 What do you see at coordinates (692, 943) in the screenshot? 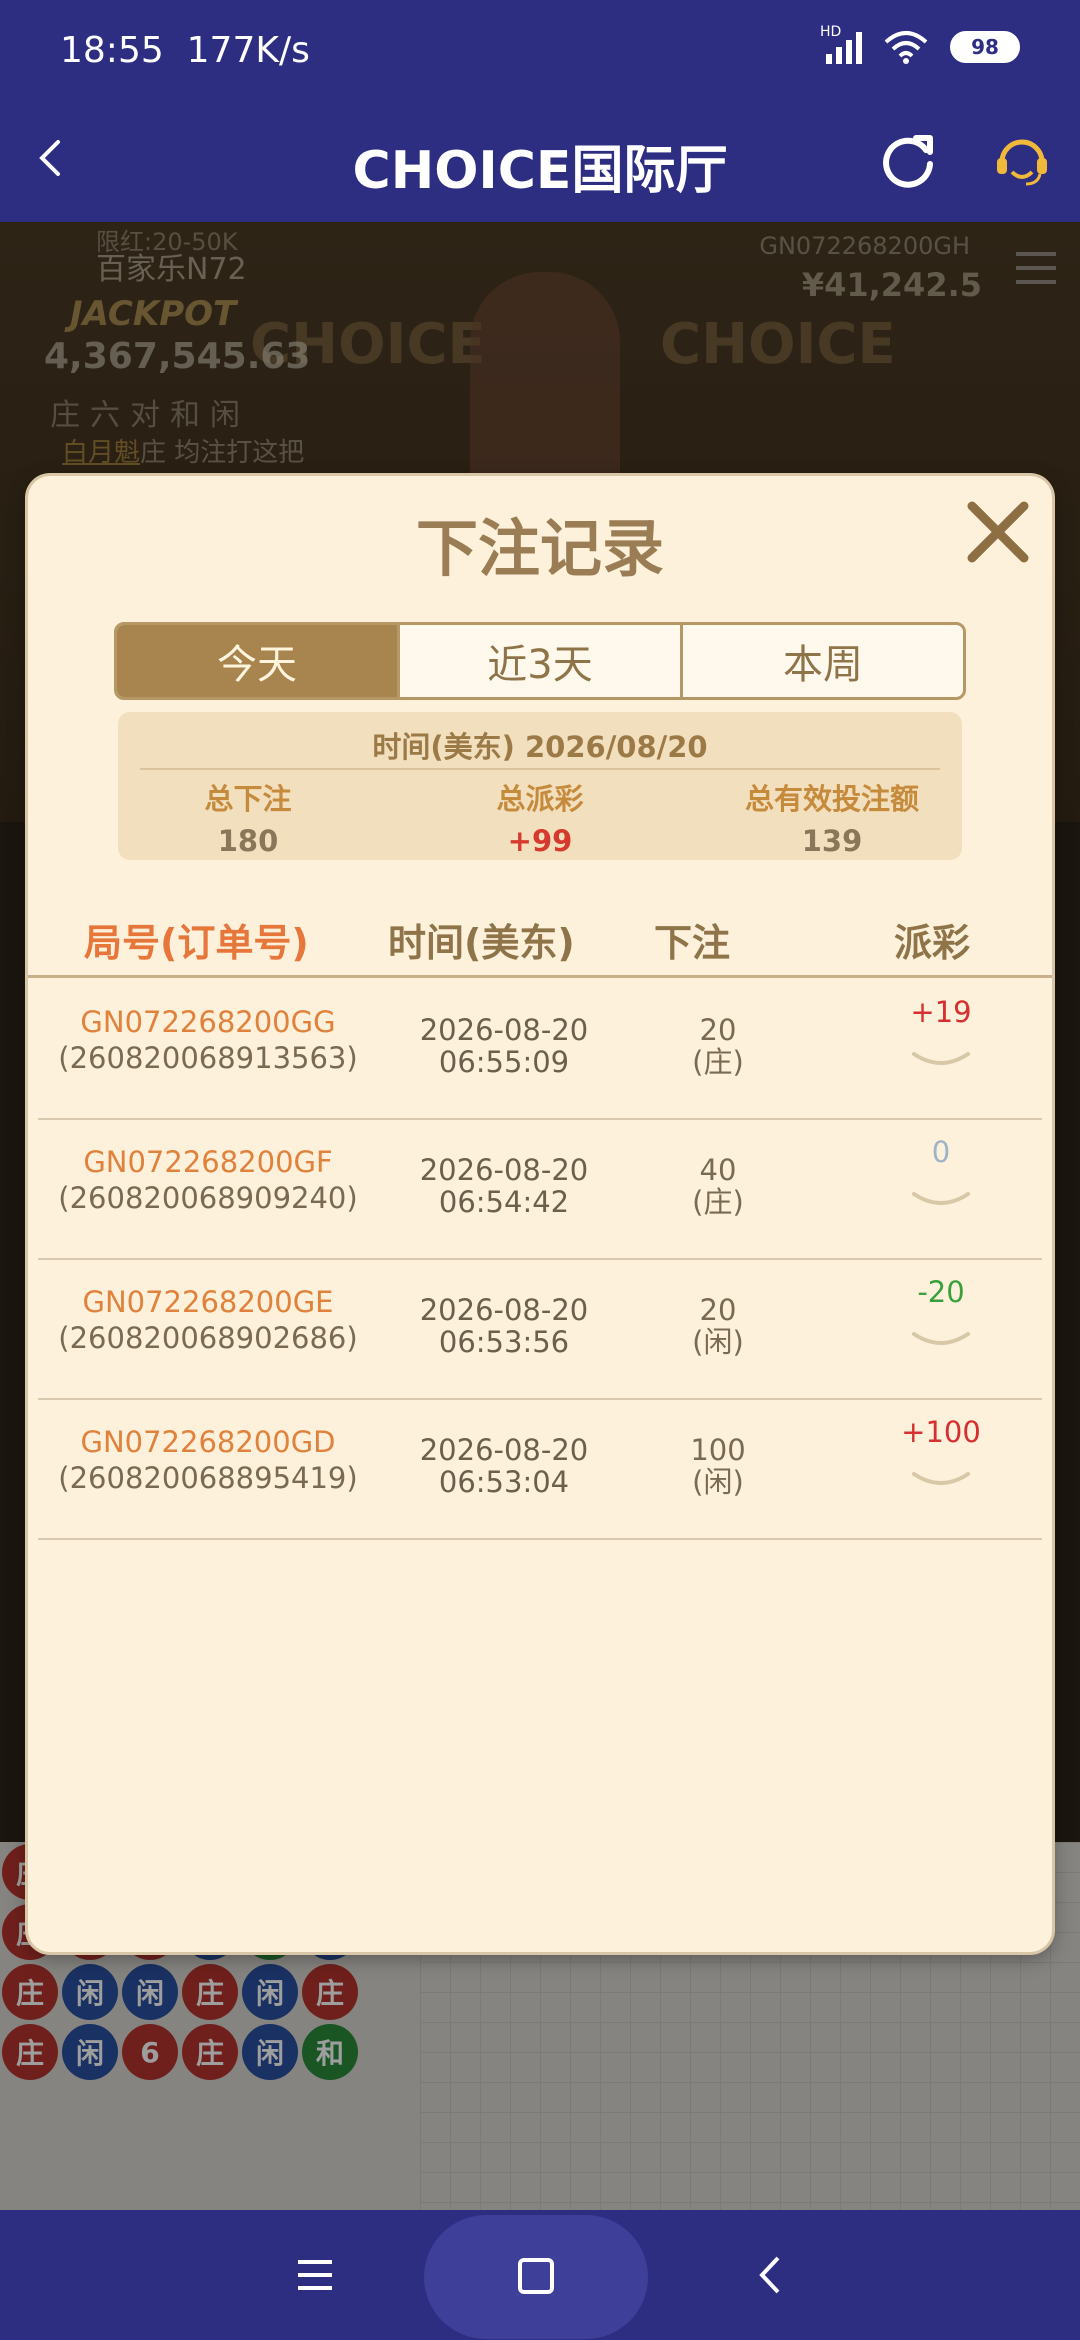
I see `column-bet: 下注` at bounding box center [692, 943].